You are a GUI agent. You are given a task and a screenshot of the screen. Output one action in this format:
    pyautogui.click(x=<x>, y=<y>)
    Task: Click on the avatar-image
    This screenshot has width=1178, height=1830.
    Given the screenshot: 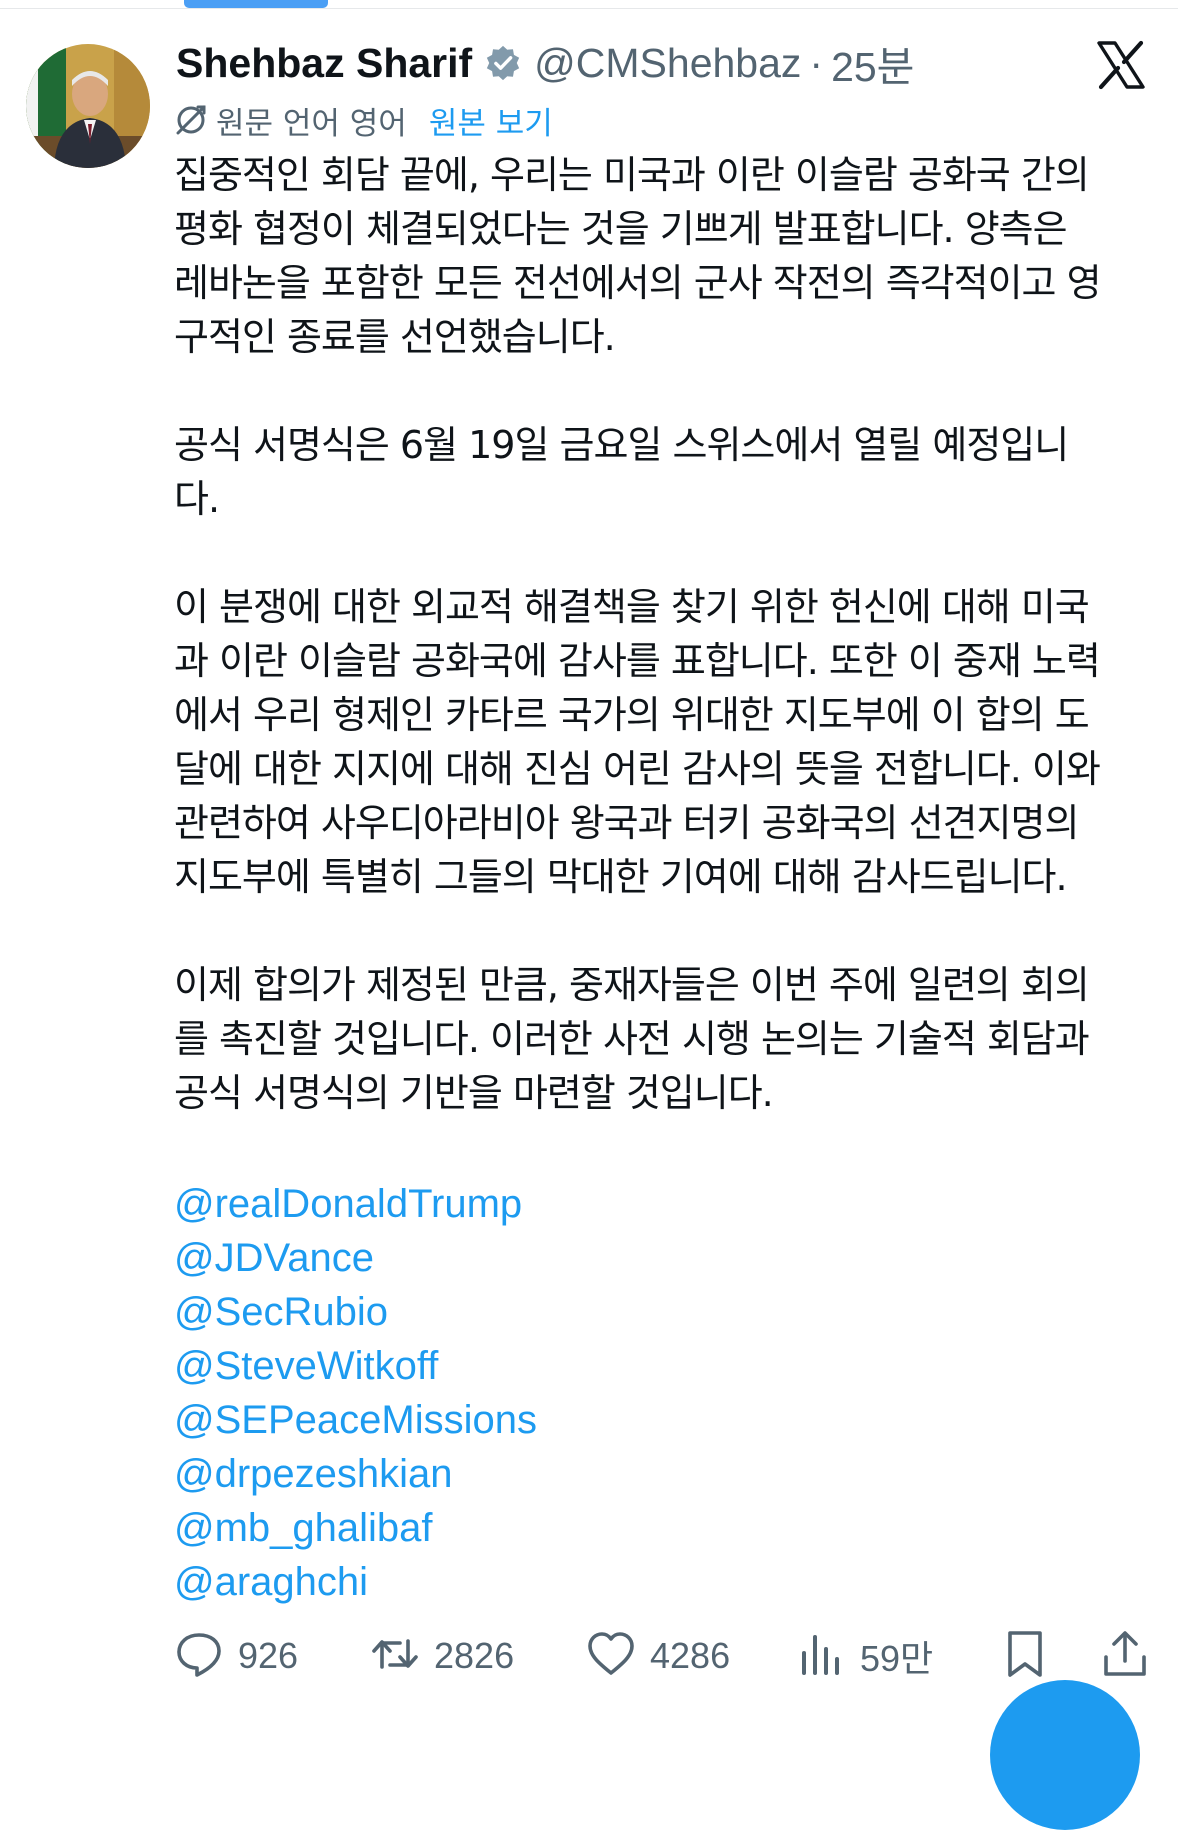 What is the action you would take?
    pyautogui.click(x=88, y=106)
    